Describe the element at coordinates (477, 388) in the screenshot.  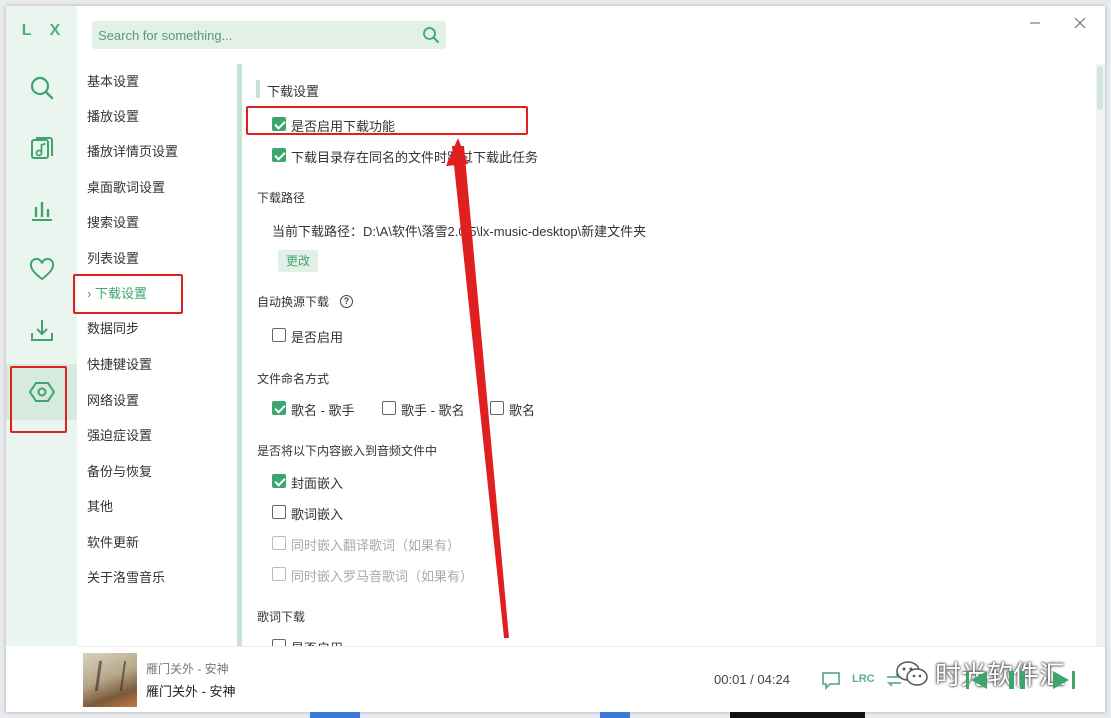
I see `annotation-arrow` at that location.